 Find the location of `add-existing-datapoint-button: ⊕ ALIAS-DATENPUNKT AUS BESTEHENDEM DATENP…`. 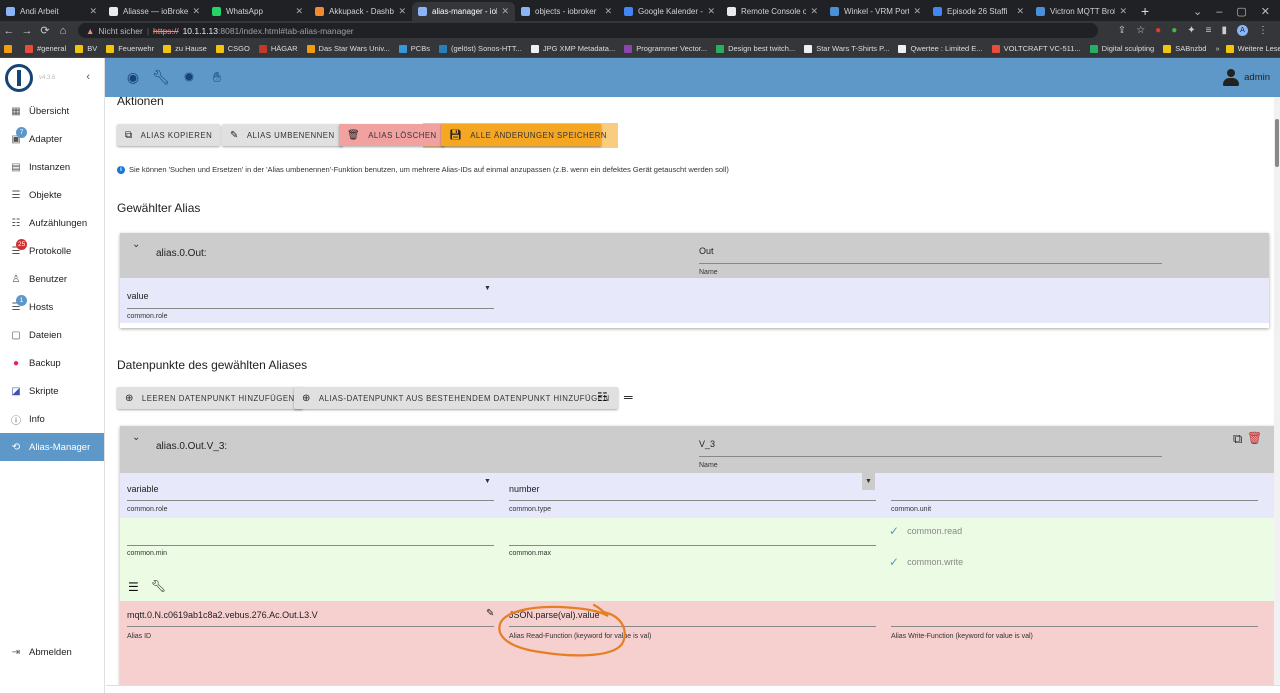

add-existing-datapoint-button: ⊕ ALIAS-DATENPUNKT AUS BESTEHENDEM DATENP… is located at coordinates (456, 398).